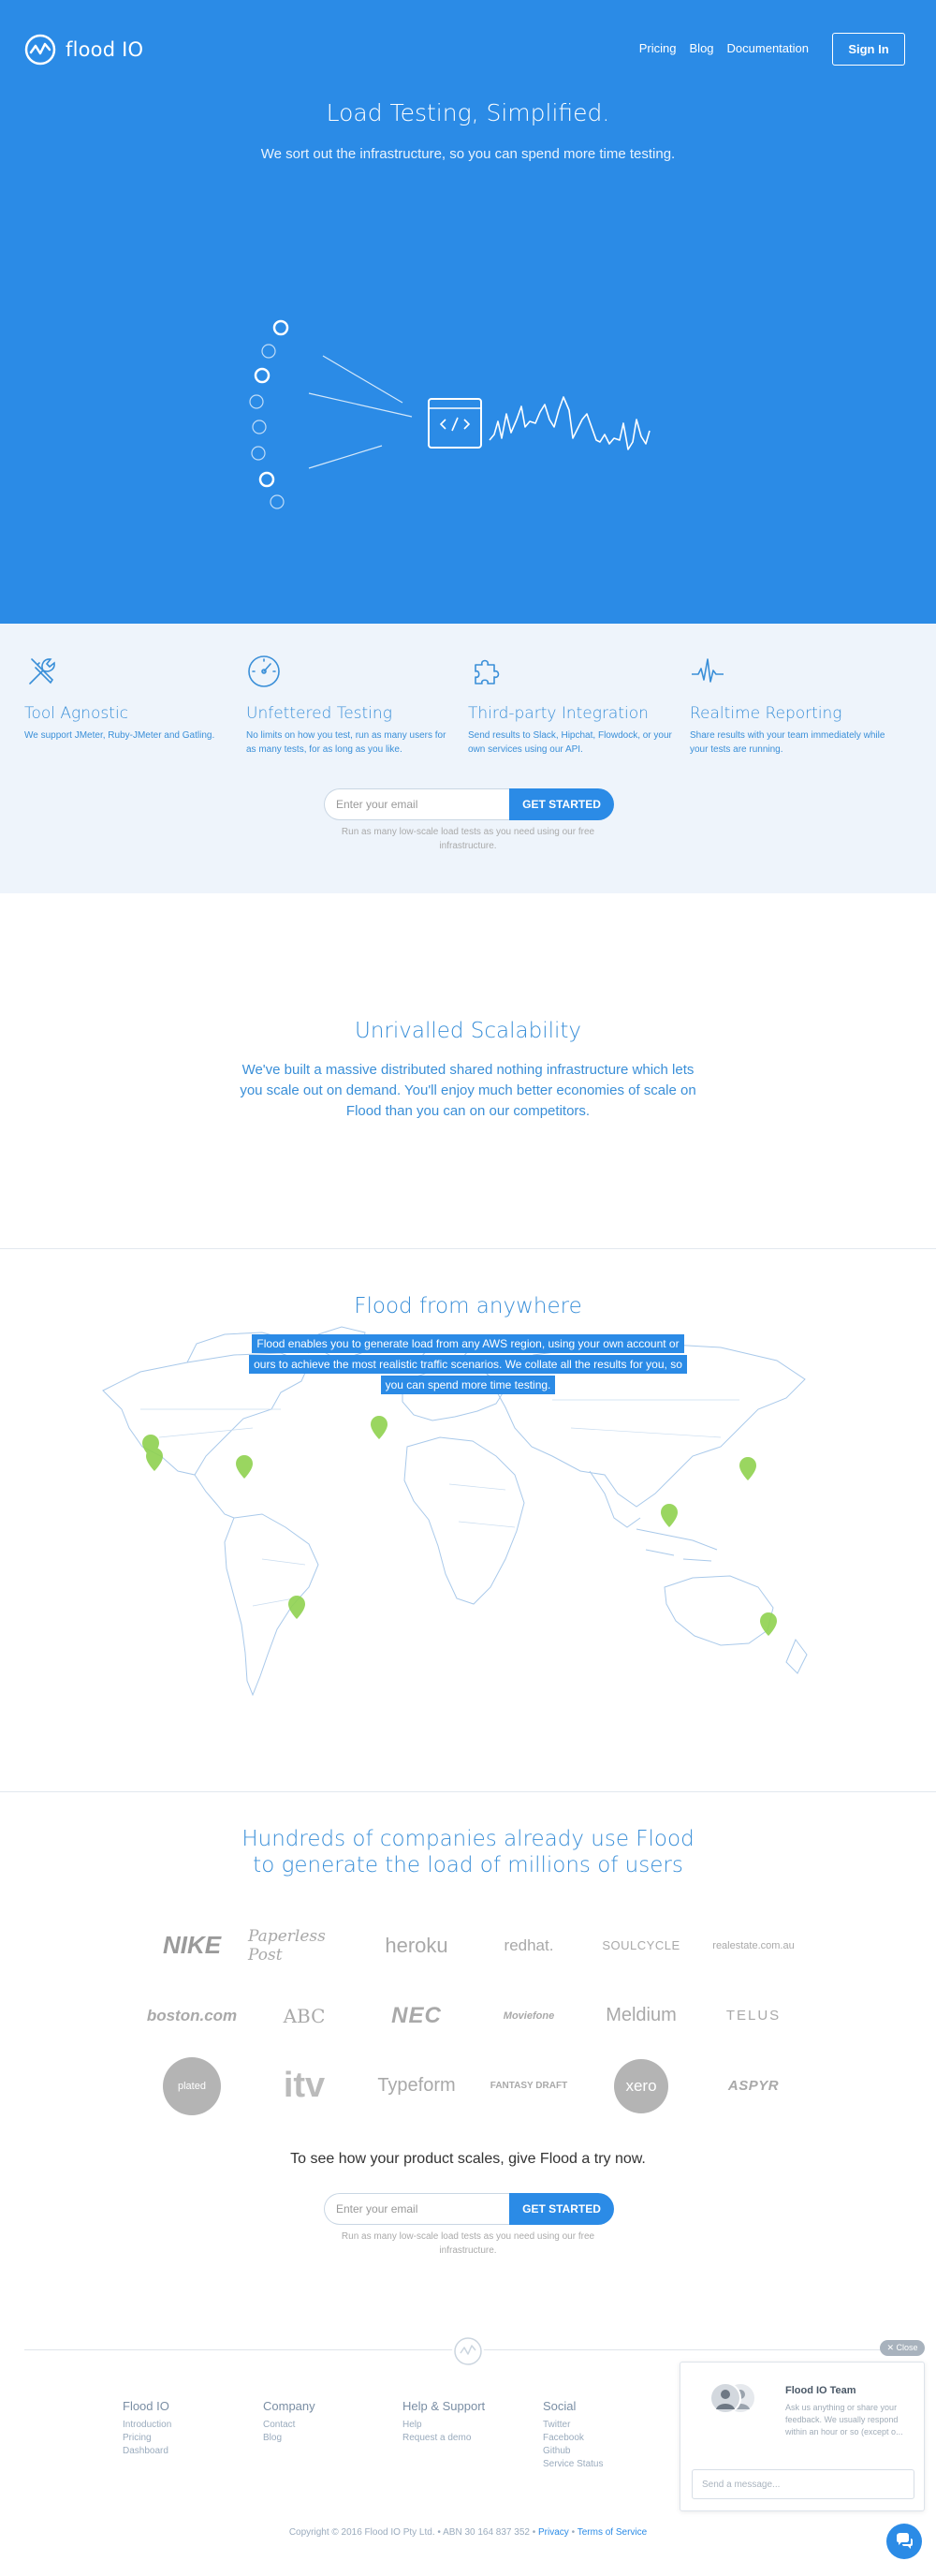 The width and height of the screenshot is (936, 2576). I want to click on logo-nec: NEC, so click(416, 2015).